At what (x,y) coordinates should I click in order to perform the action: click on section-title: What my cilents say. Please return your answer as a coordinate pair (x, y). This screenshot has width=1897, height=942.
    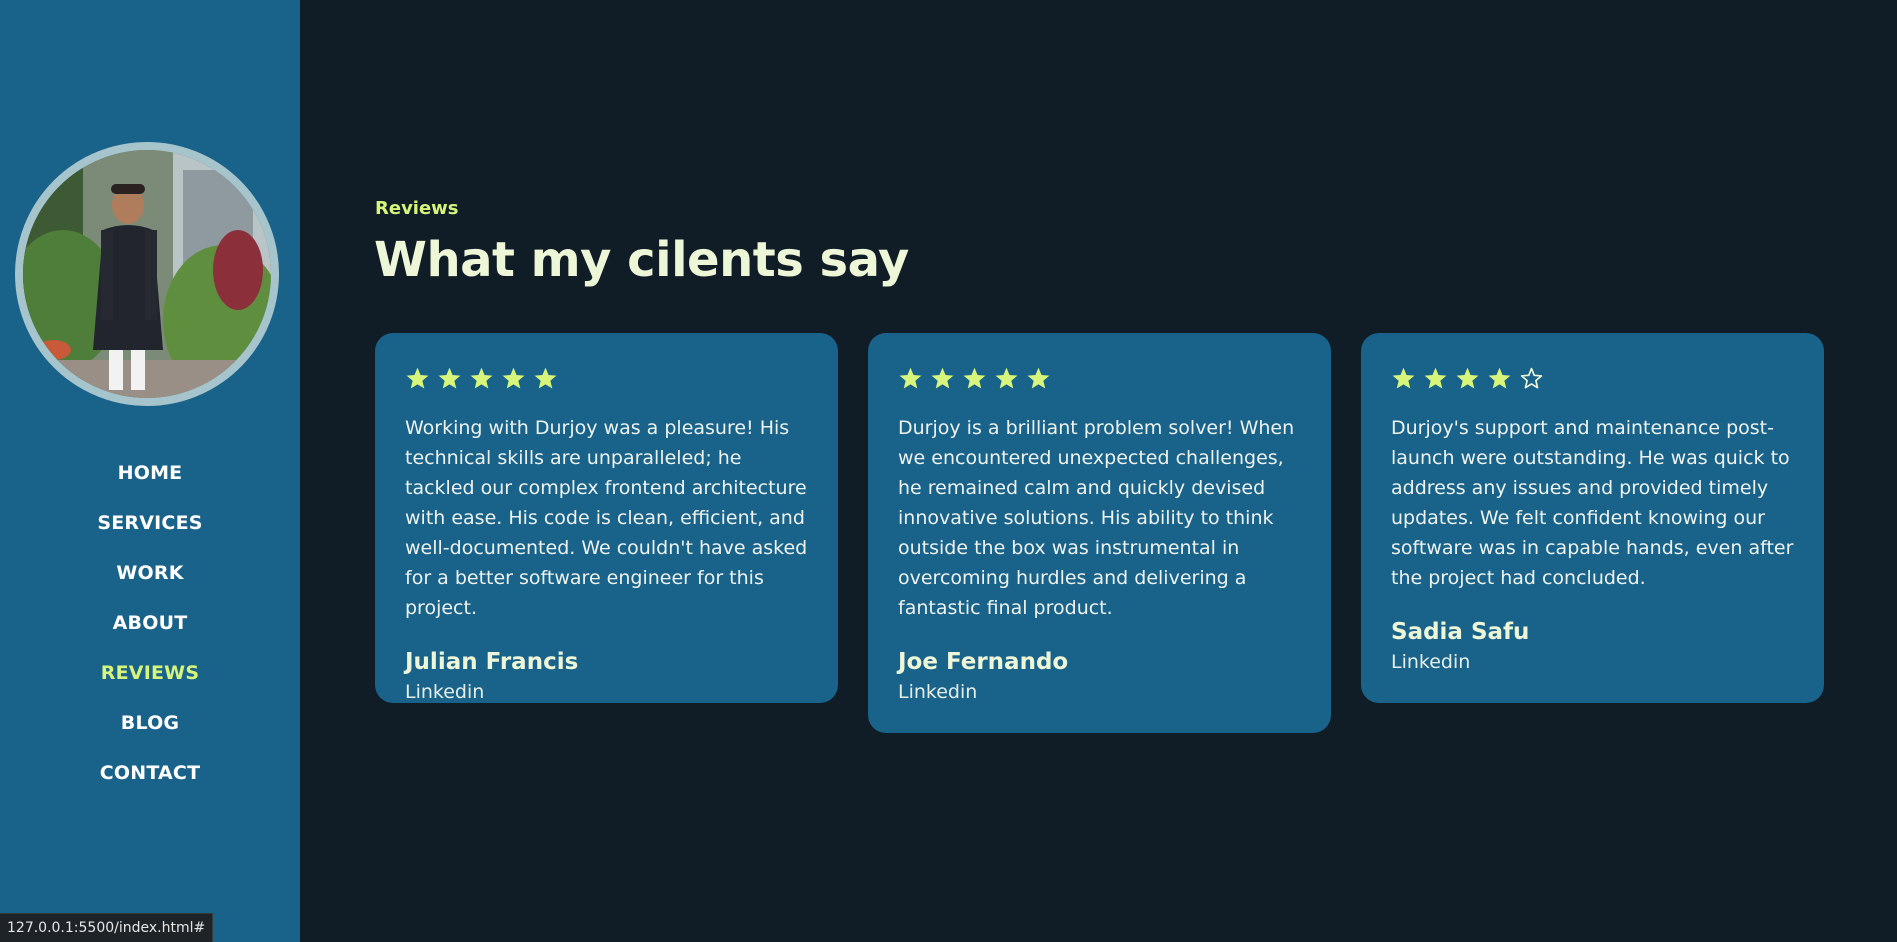
    Looking at the image, I should click on (641, 260).